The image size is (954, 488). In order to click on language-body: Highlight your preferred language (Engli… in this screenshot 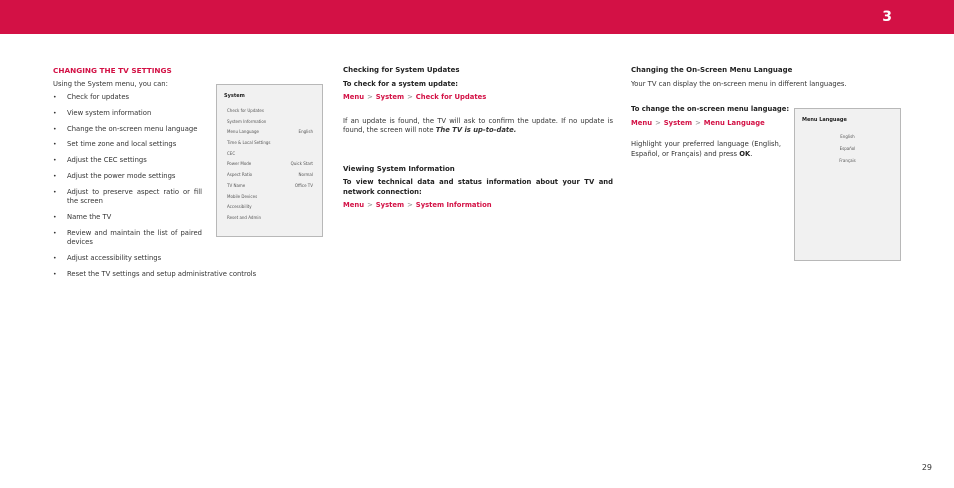, I will do `click(706, 149)`.